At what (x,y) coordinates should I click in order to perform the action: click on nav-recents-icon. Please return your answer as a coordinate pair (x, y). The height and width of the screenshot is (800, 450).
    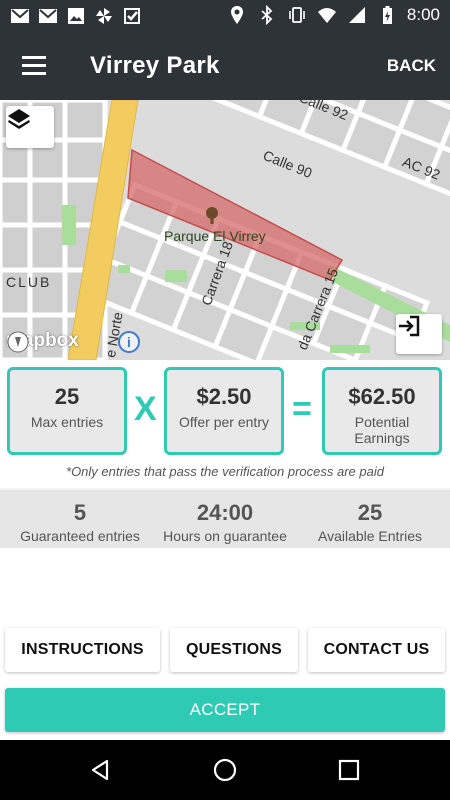
    Looking at the image, I should click on (349, 770).